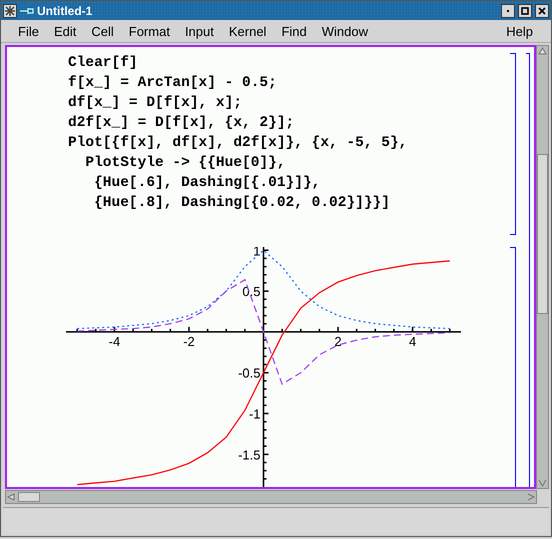 This screenshot has width=552, height=539. What do you see at coordinates (29, 31) in the screenshot?
I see `menu-item: File` at bounding box center [29, 31].